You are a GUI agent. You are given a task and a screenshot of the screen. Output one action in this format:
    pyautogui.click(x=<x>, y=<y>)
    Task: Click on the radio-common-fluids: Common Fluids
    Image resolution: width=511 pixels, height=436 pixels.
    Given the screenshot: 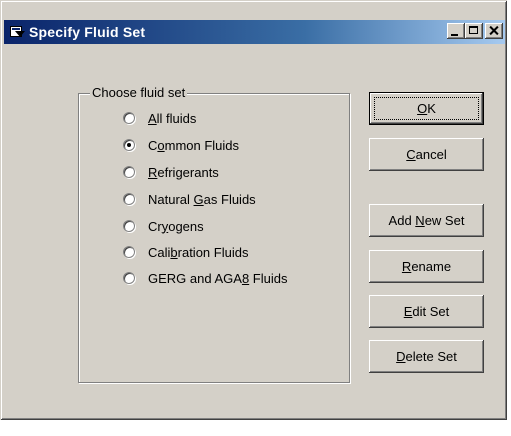 What is the action you would take?
    pyautogui.click(x=181, y=145)
    